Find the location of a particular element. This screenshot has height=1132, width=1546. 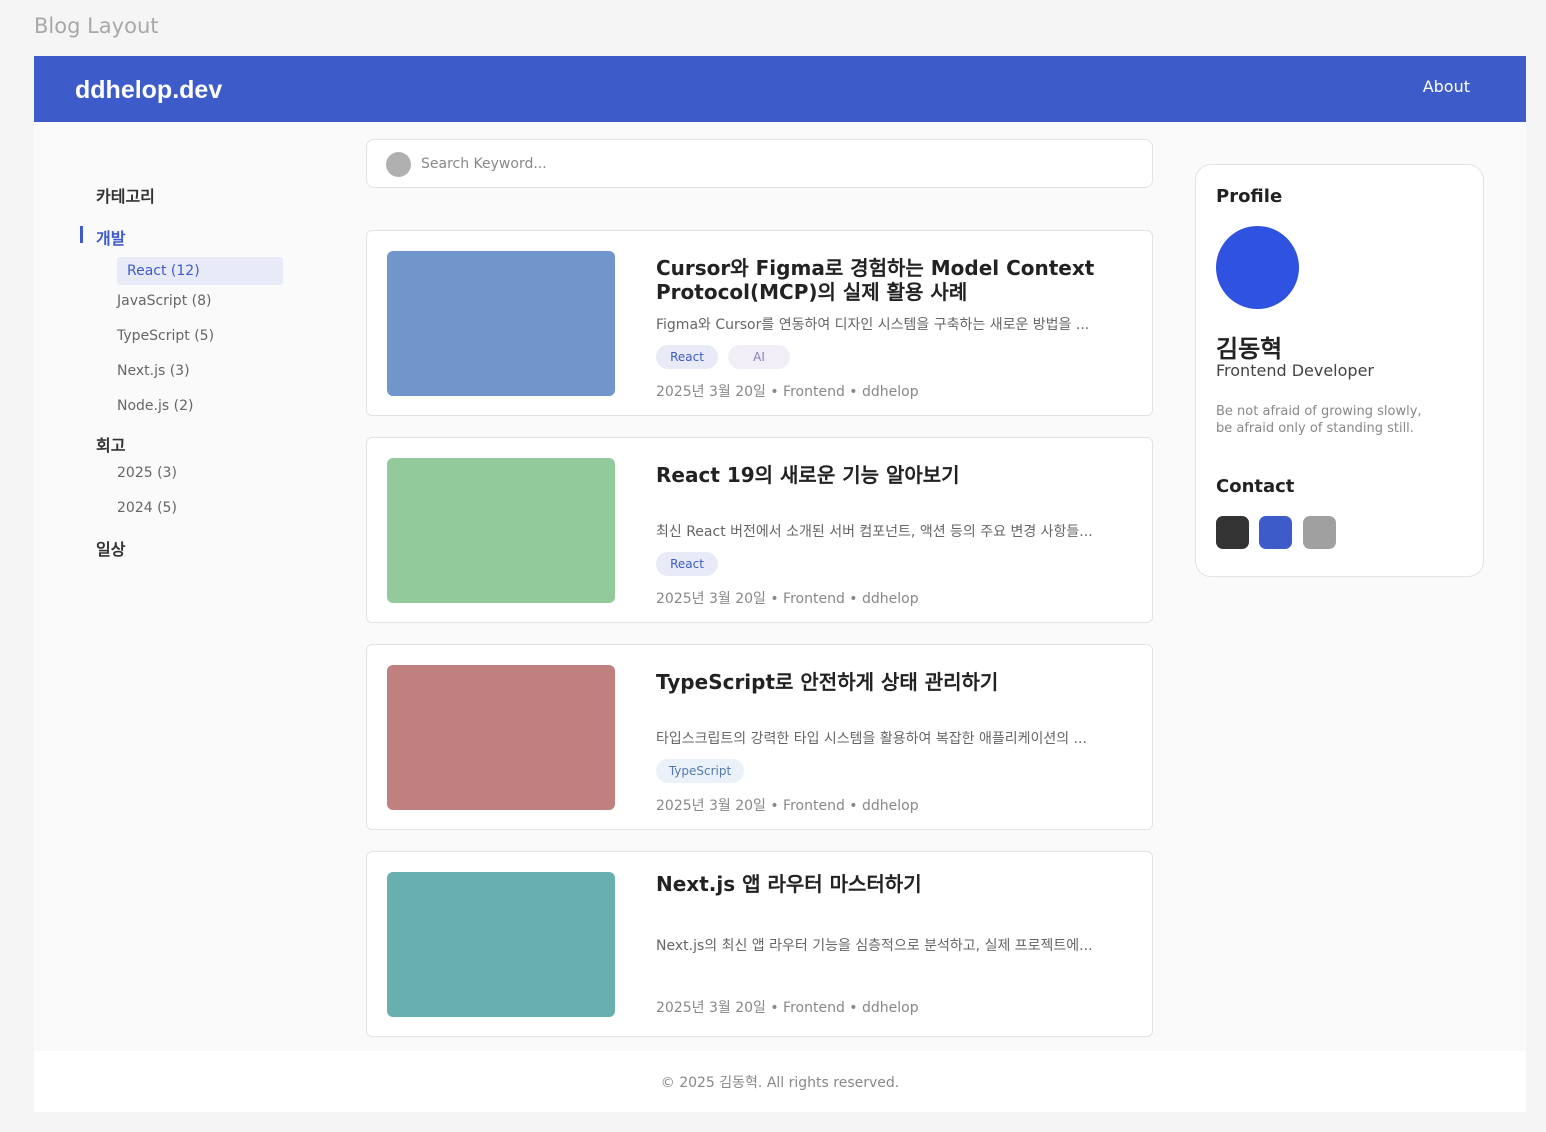

site-footer: © 2025 김동혁. All rights reserved. is located at coordinates (780, 1081).